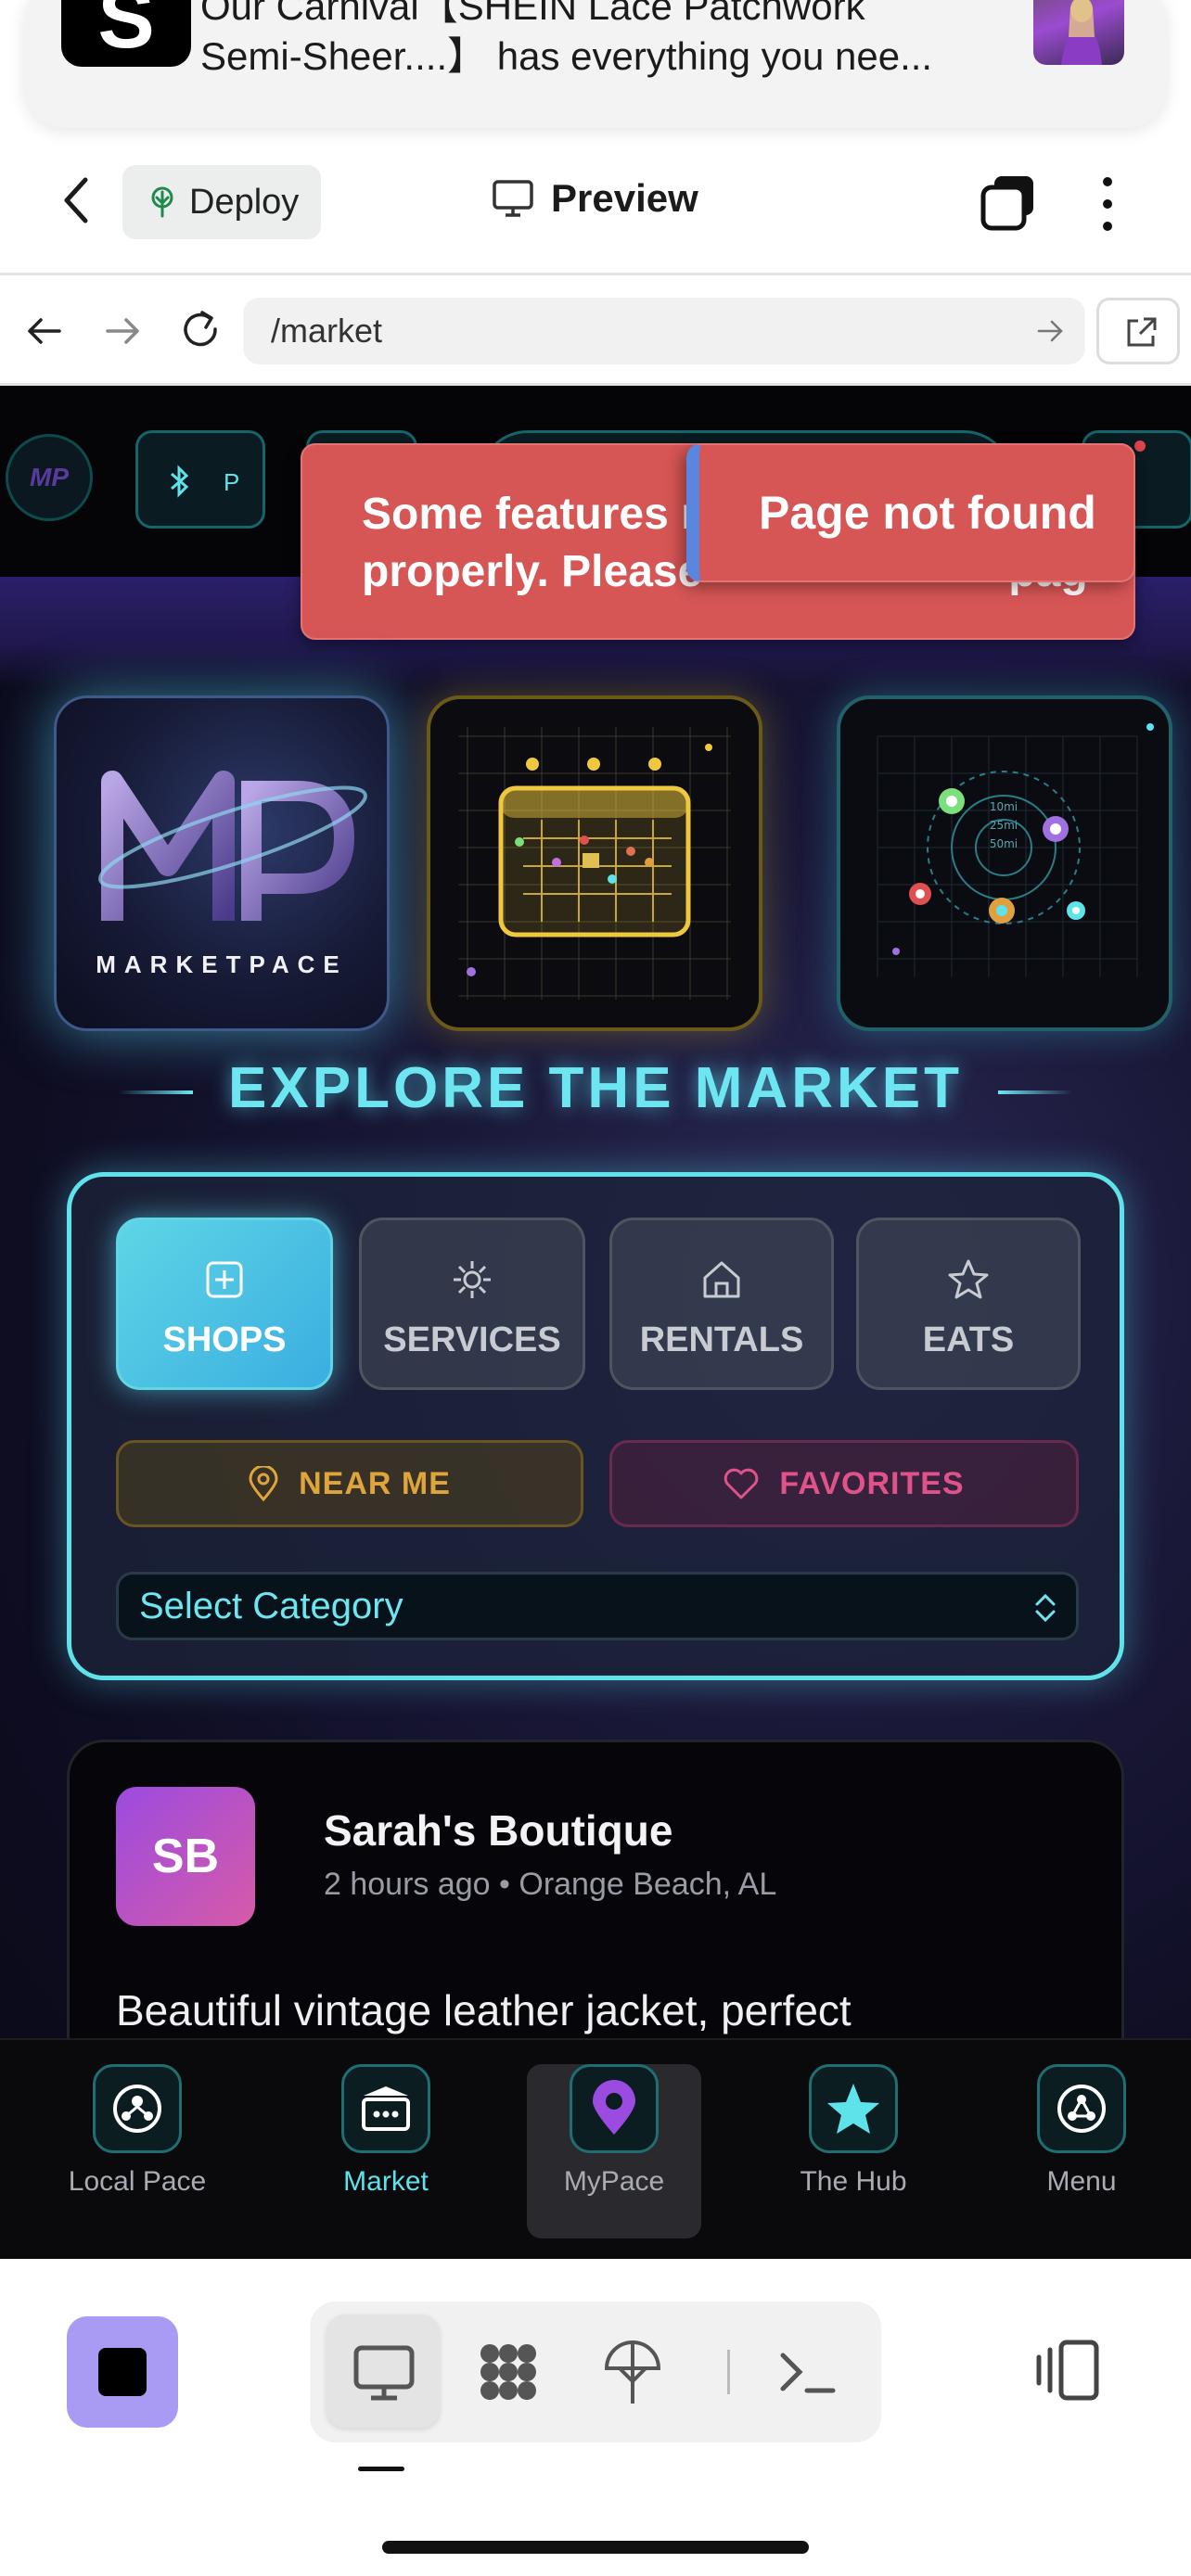 Image resolution: width=1191 pixels, height=2576 pixels. What do you see at coordinates (185, 1856) in the screenshot?
I see `seller-avatar: SB` at bounding box center [185, 1856].